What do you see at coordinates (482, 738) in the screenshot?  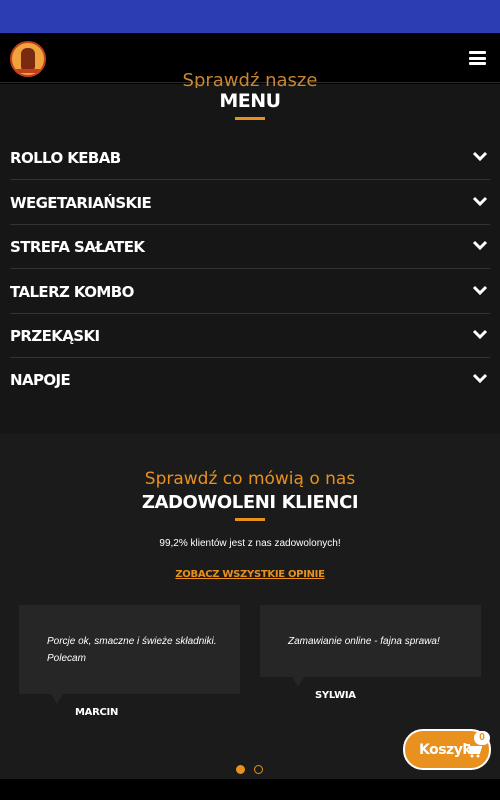 I see `cart-count-badge: 0` at bounding box center [482, 738].